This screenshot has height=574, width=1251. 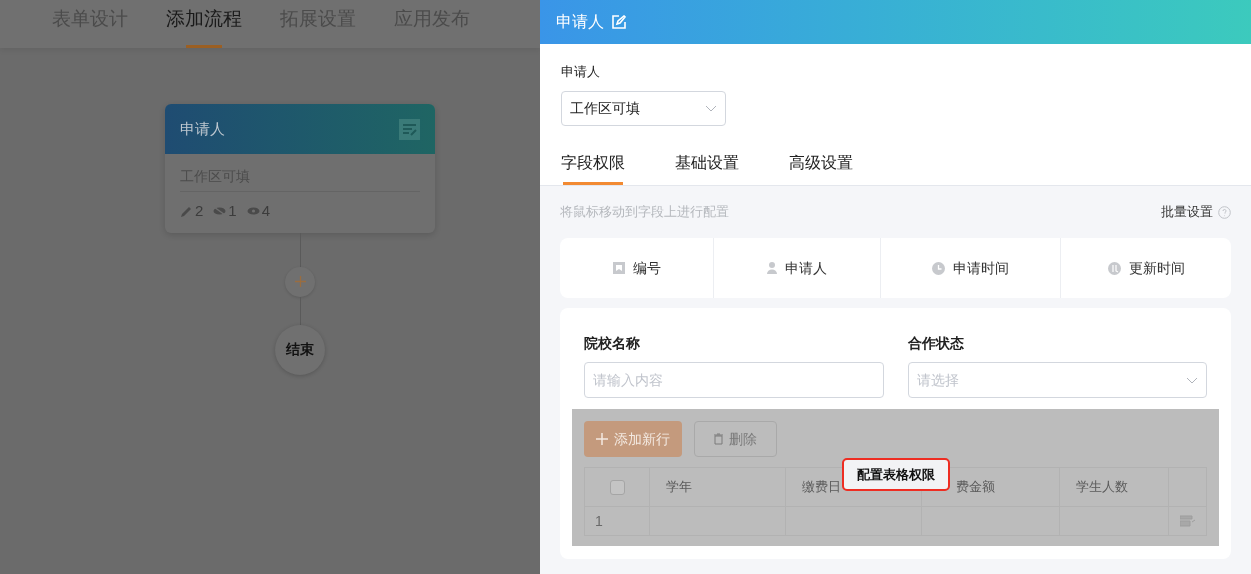 I want to click on field-label: 申请人, so click(x=581, y=72).